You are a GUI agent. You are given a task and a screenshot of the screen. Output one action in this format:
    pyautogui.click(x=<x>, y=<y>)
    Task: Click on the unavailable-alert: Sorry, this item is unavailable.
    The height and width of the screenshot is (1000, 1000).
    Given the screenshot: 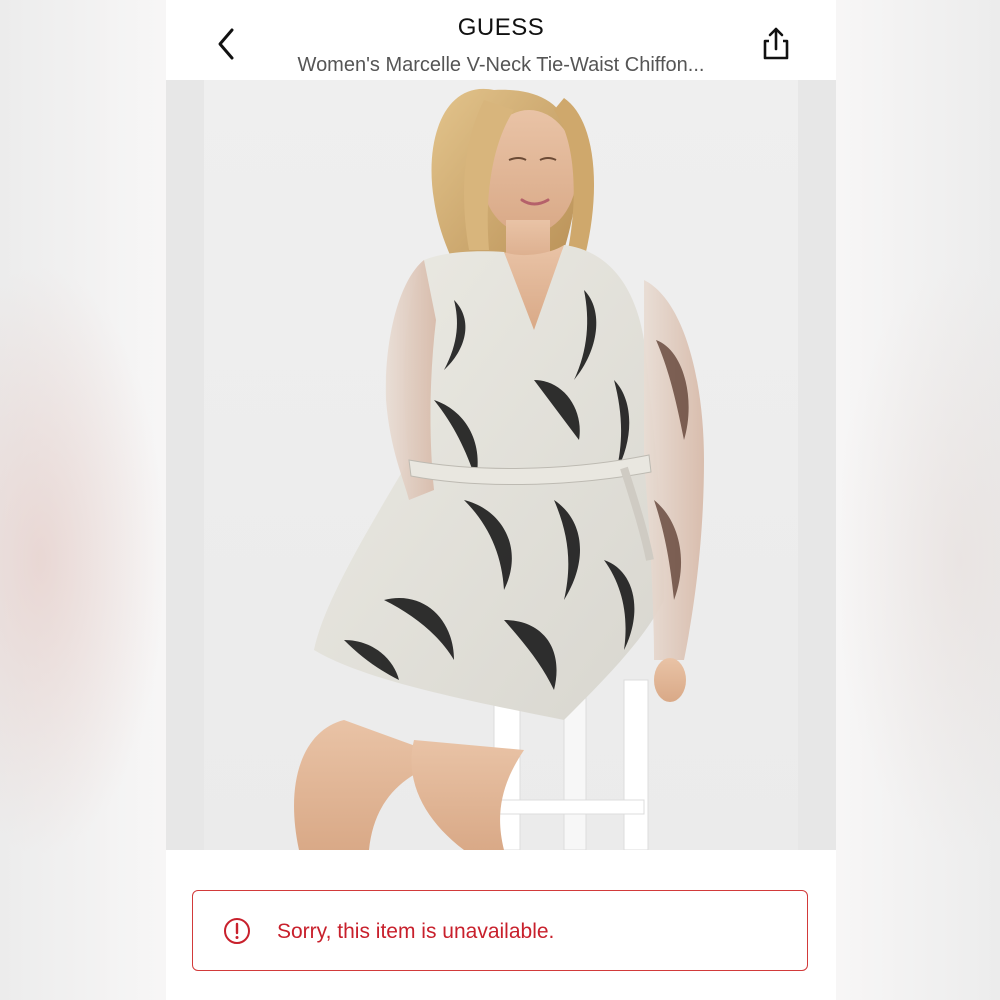 What is the action you would take?
    pyautogui.click(x=500, y=930)
    